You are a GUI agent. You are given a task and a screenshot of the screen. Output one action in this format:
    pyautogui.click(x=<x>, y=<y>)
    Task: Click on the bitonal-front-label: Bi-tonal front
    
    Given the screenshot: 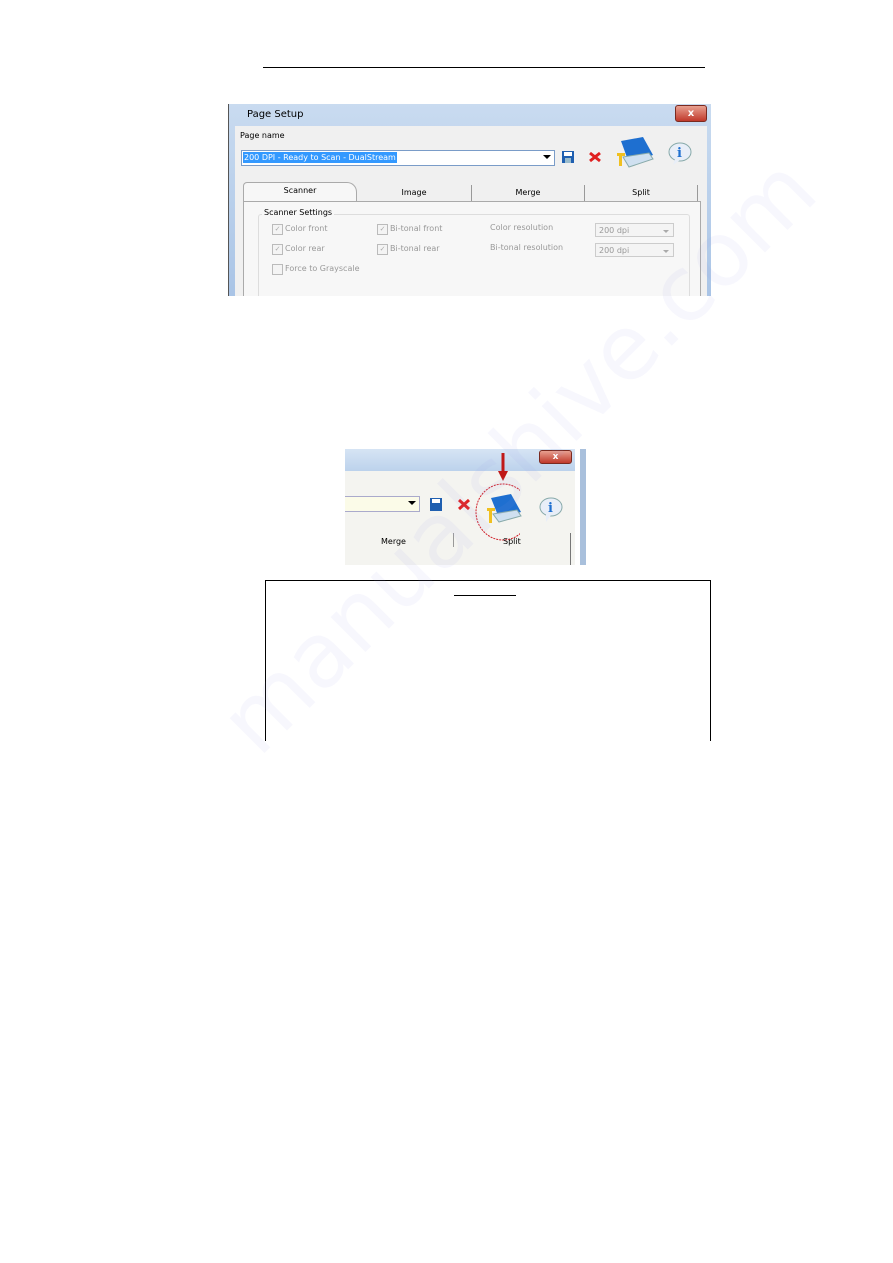 What is the action you would take?
    pyautogui.click(x=416, y=228)
    